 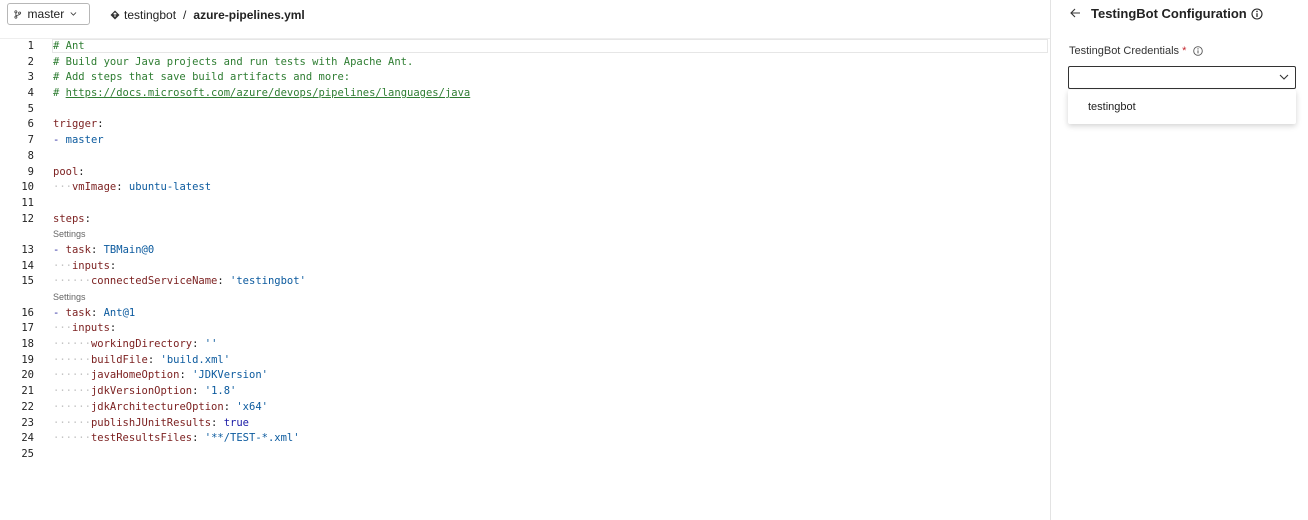 I want to click on credentials-label-text: TestingBot Credentials, so click(x=1124, y=51).